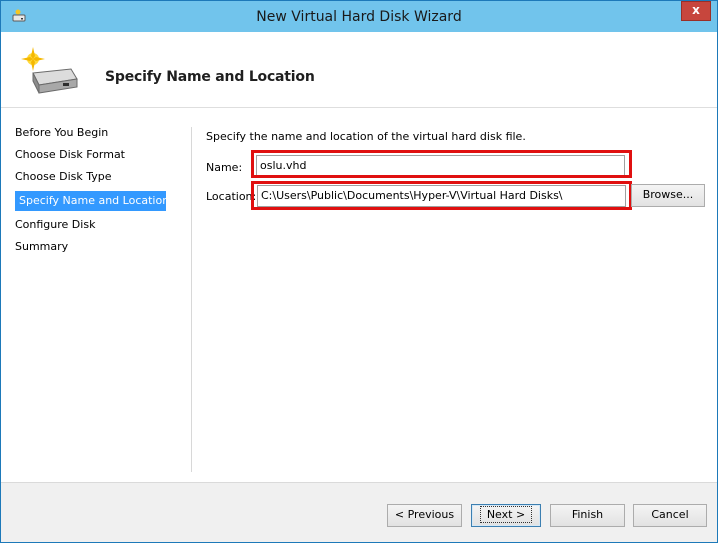 The width and height of the screenshot is (718, 543). What do you see at coordinates (224, 167) in the screenshot?
I see `name-label: Name:` at bounding box center [224, 167].